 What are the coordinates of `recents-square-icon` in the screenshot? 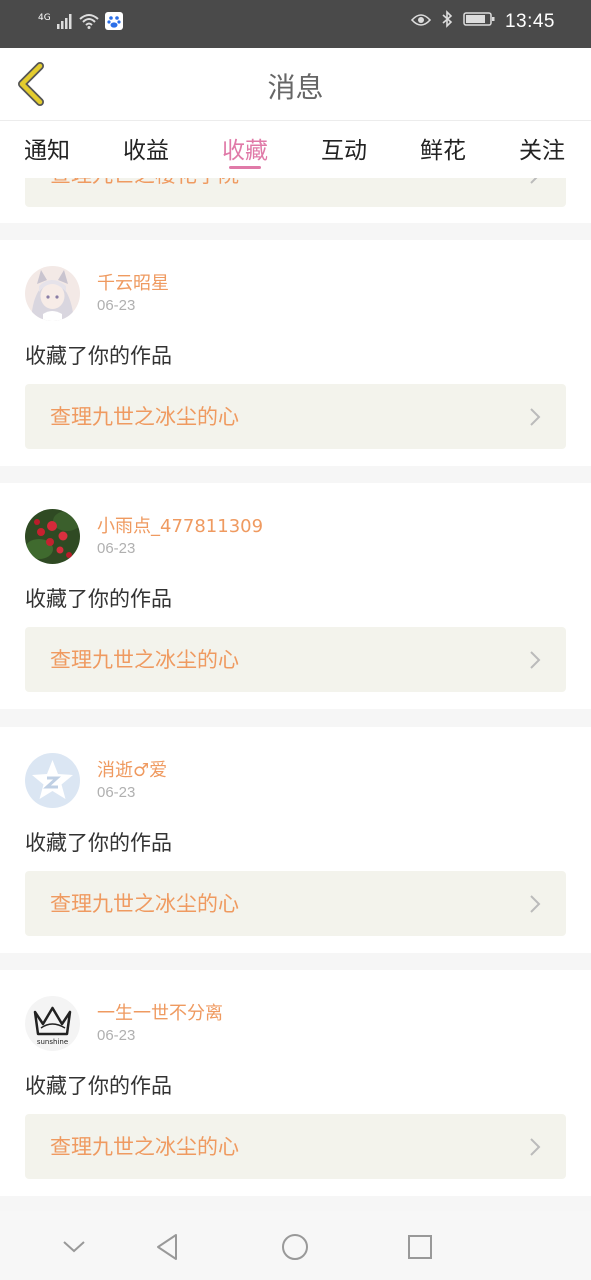 It's located at (420, 1247).